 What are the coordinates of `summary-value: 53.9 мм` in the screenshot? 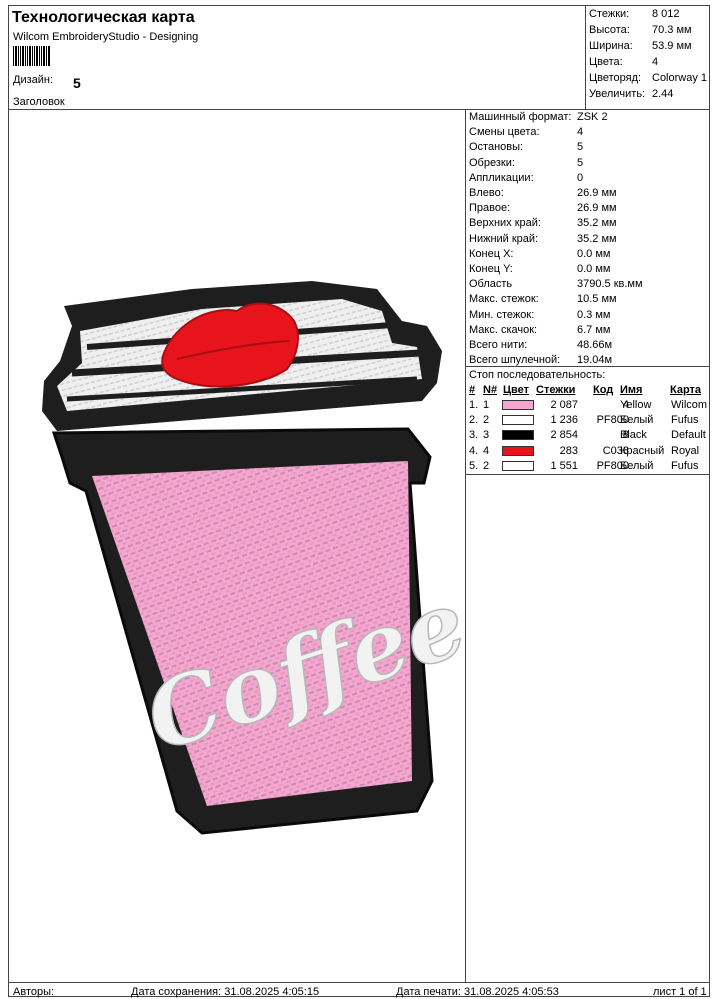 It's located at (672, 46).